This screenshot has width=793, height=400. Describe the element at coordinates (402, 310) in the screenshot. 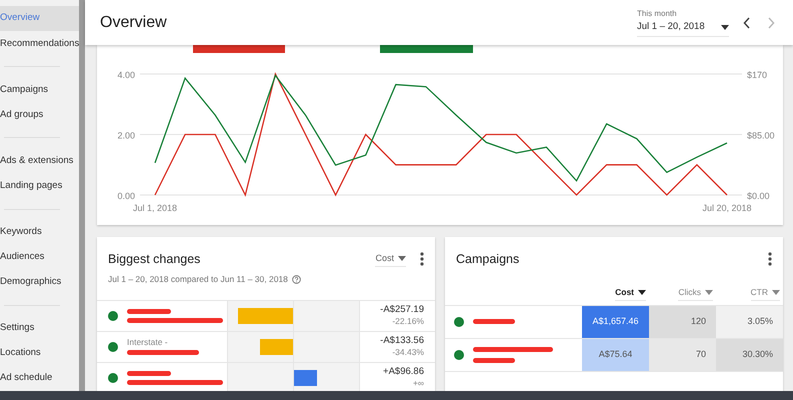

I see `change-value: -A$257.19` at that location.